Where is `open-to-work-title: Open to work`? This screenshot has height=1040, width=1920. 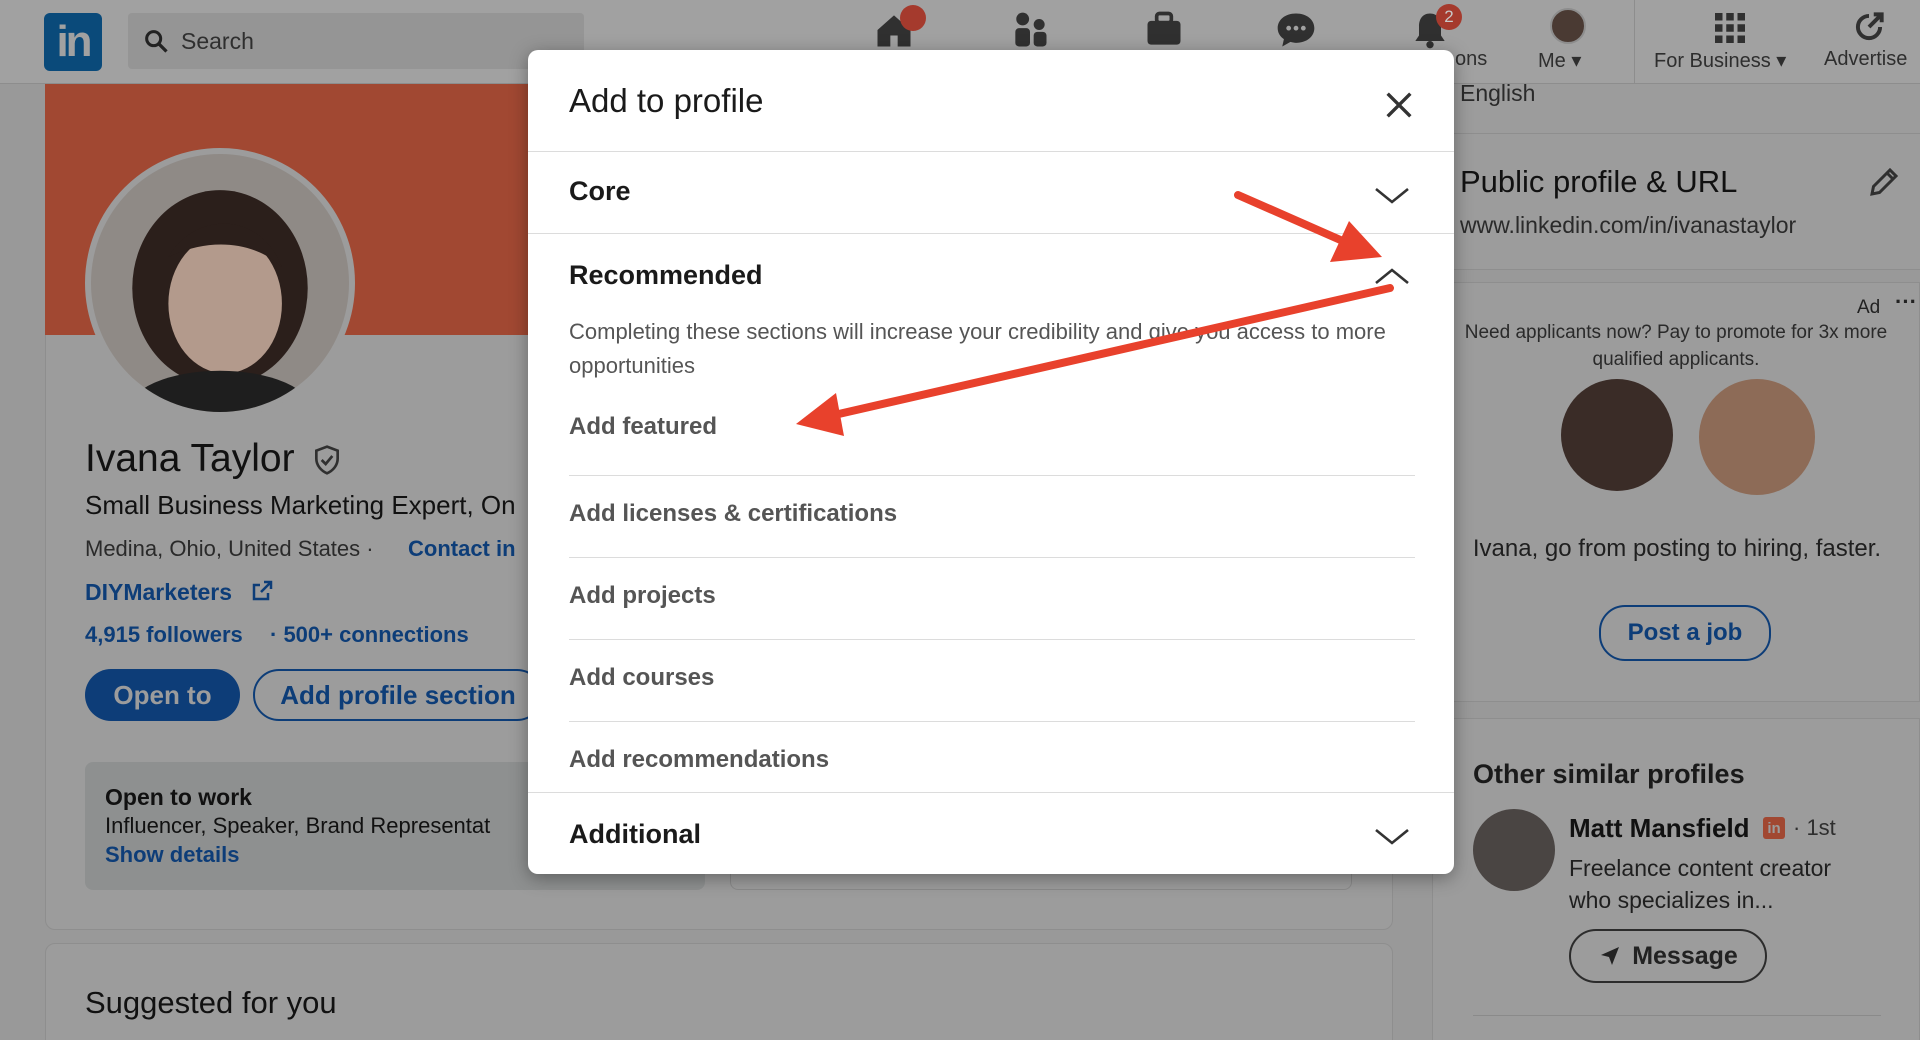
open-to-work-title: Open to work is located at coordinates (178, 797).